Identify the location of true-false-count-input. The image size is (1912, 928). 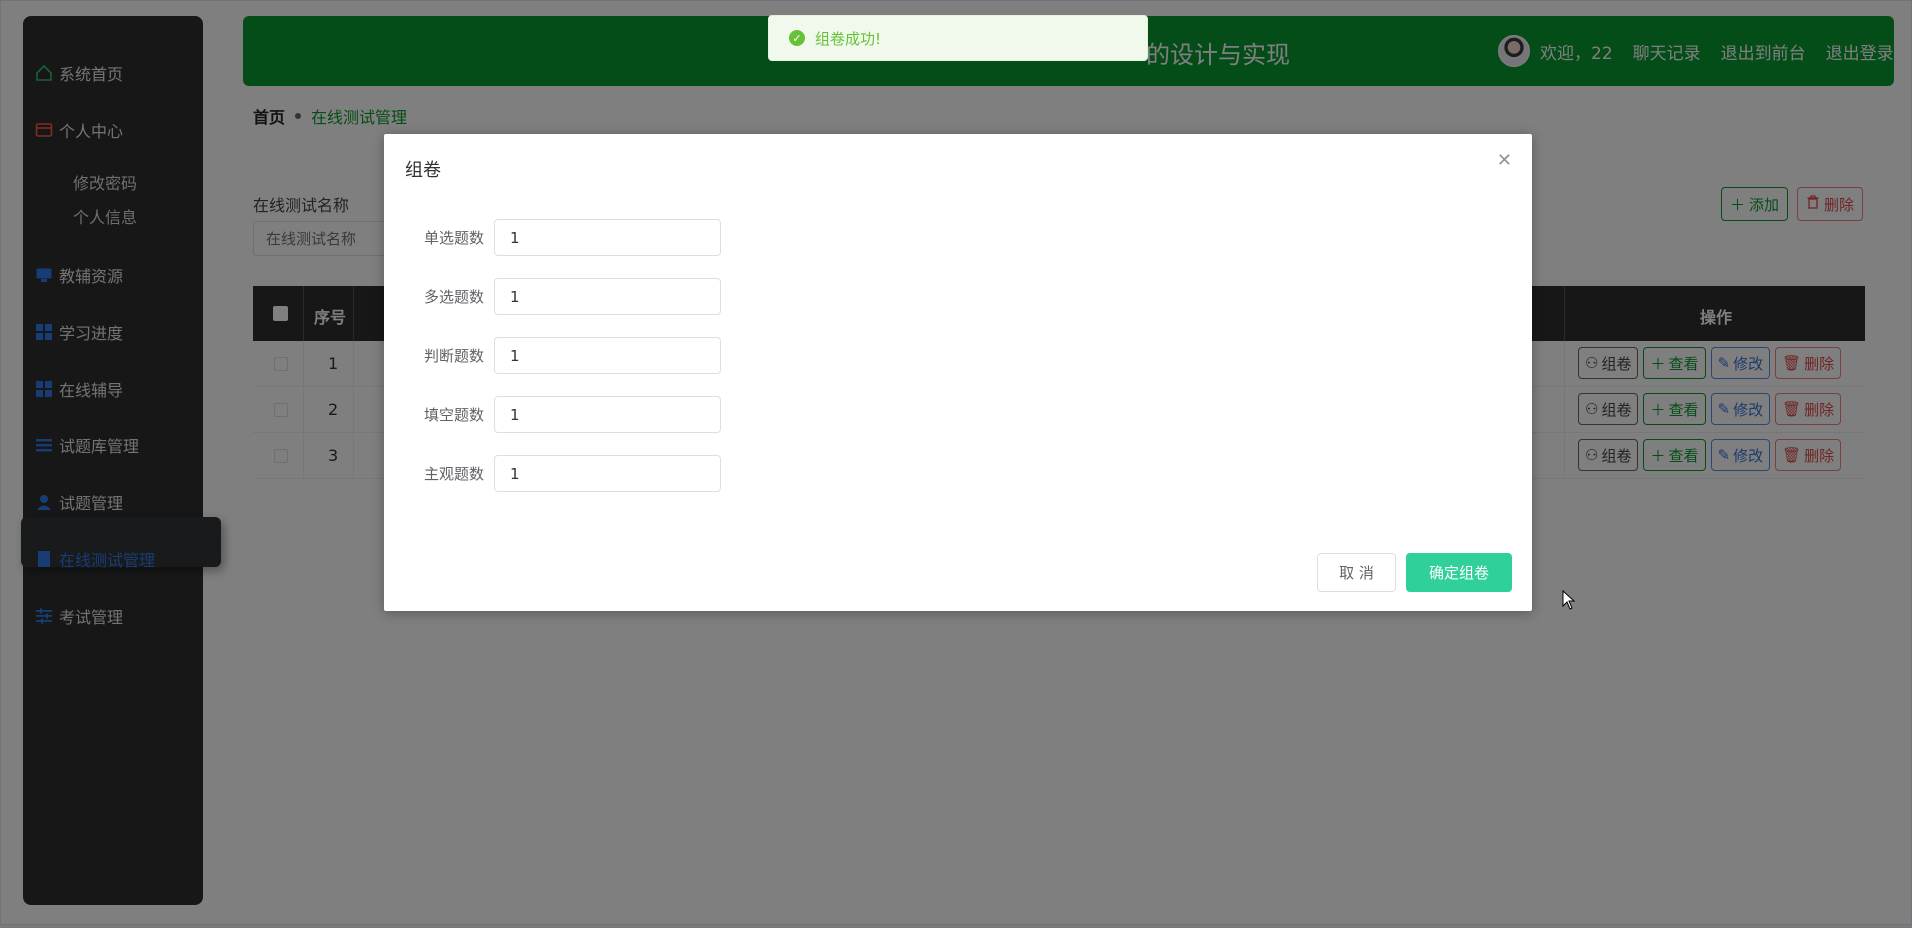
(607, 355).